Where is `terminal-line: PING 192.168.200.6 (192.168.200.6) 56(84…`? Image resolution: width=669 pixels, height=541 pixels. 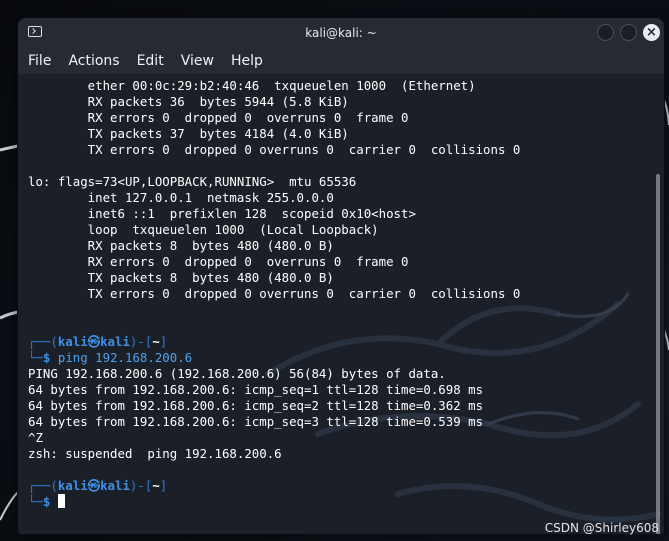 terminal-line: PING 192.168.200.6 (192.168.200.6) 56(84… is located at coordinates (237, 373).